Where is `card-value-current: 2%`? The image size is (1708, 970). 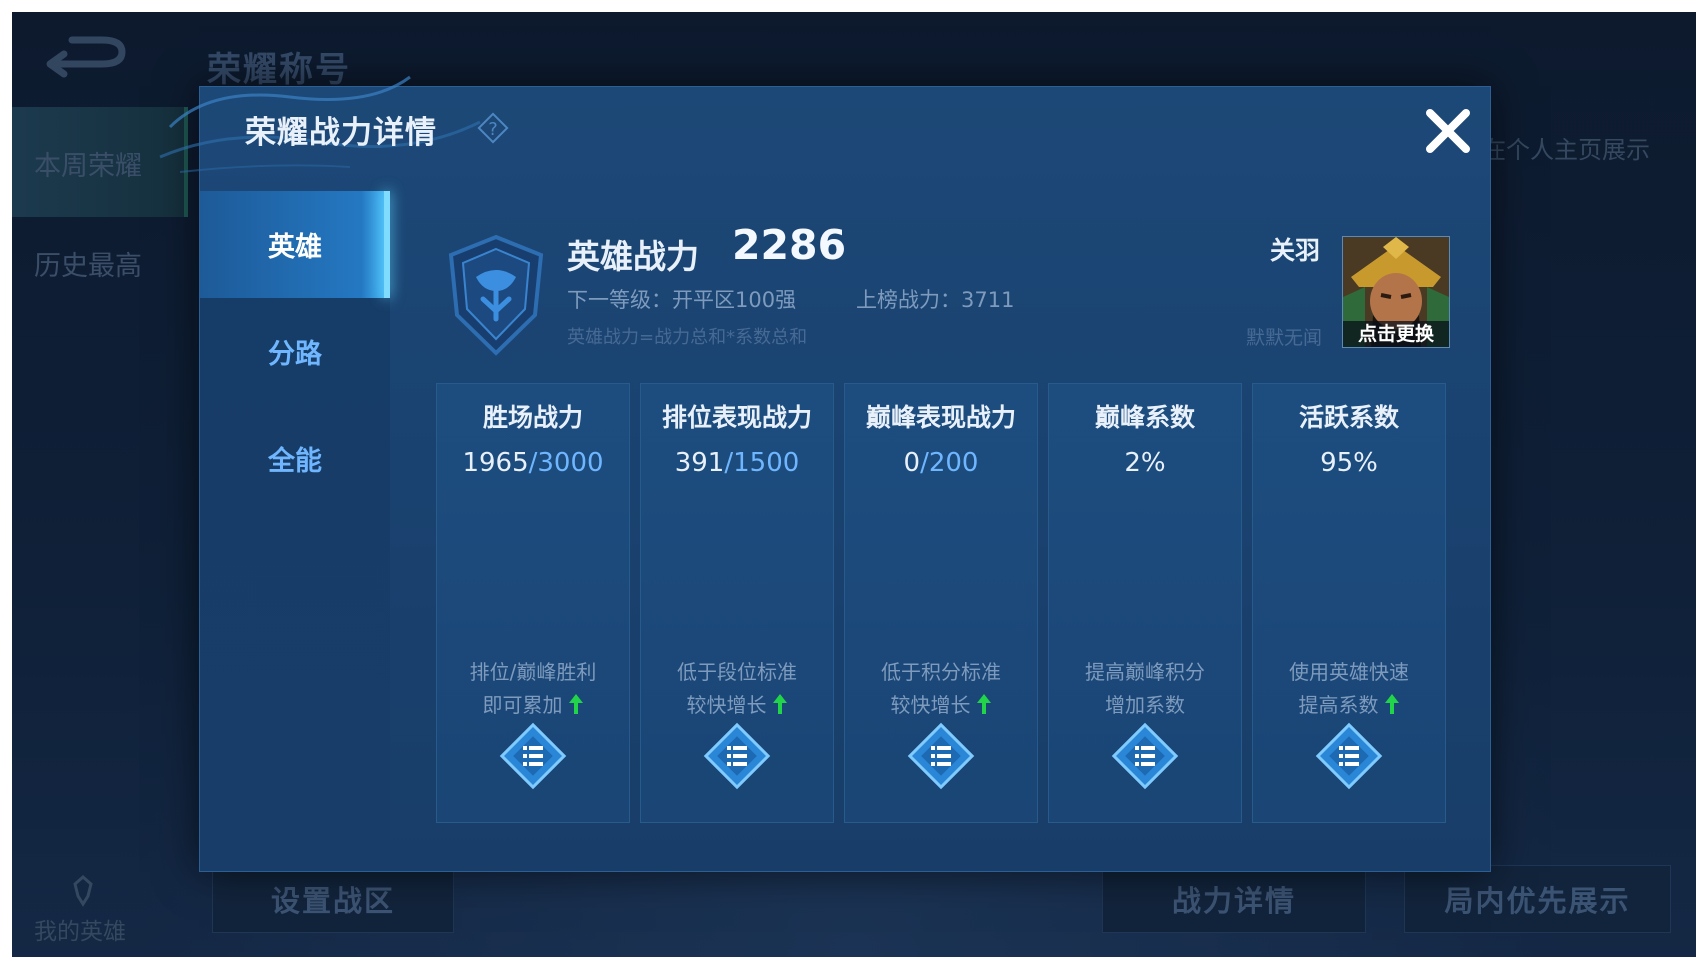 card-value-current: 2% is located at coordinates (1145, 463).